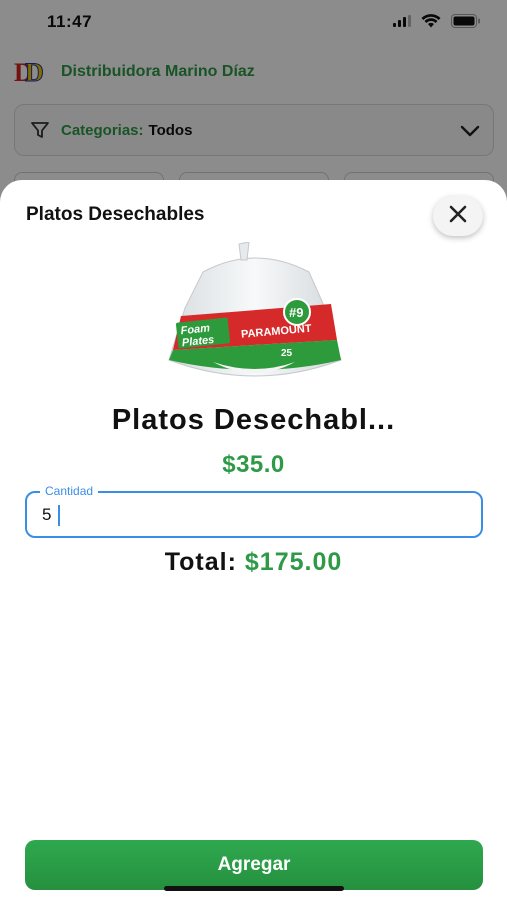  Describe the element at coordinates (255, 316) in the screenshot. I see `product-image: Foam Plates PARAMOUNT #9 25` at that location.